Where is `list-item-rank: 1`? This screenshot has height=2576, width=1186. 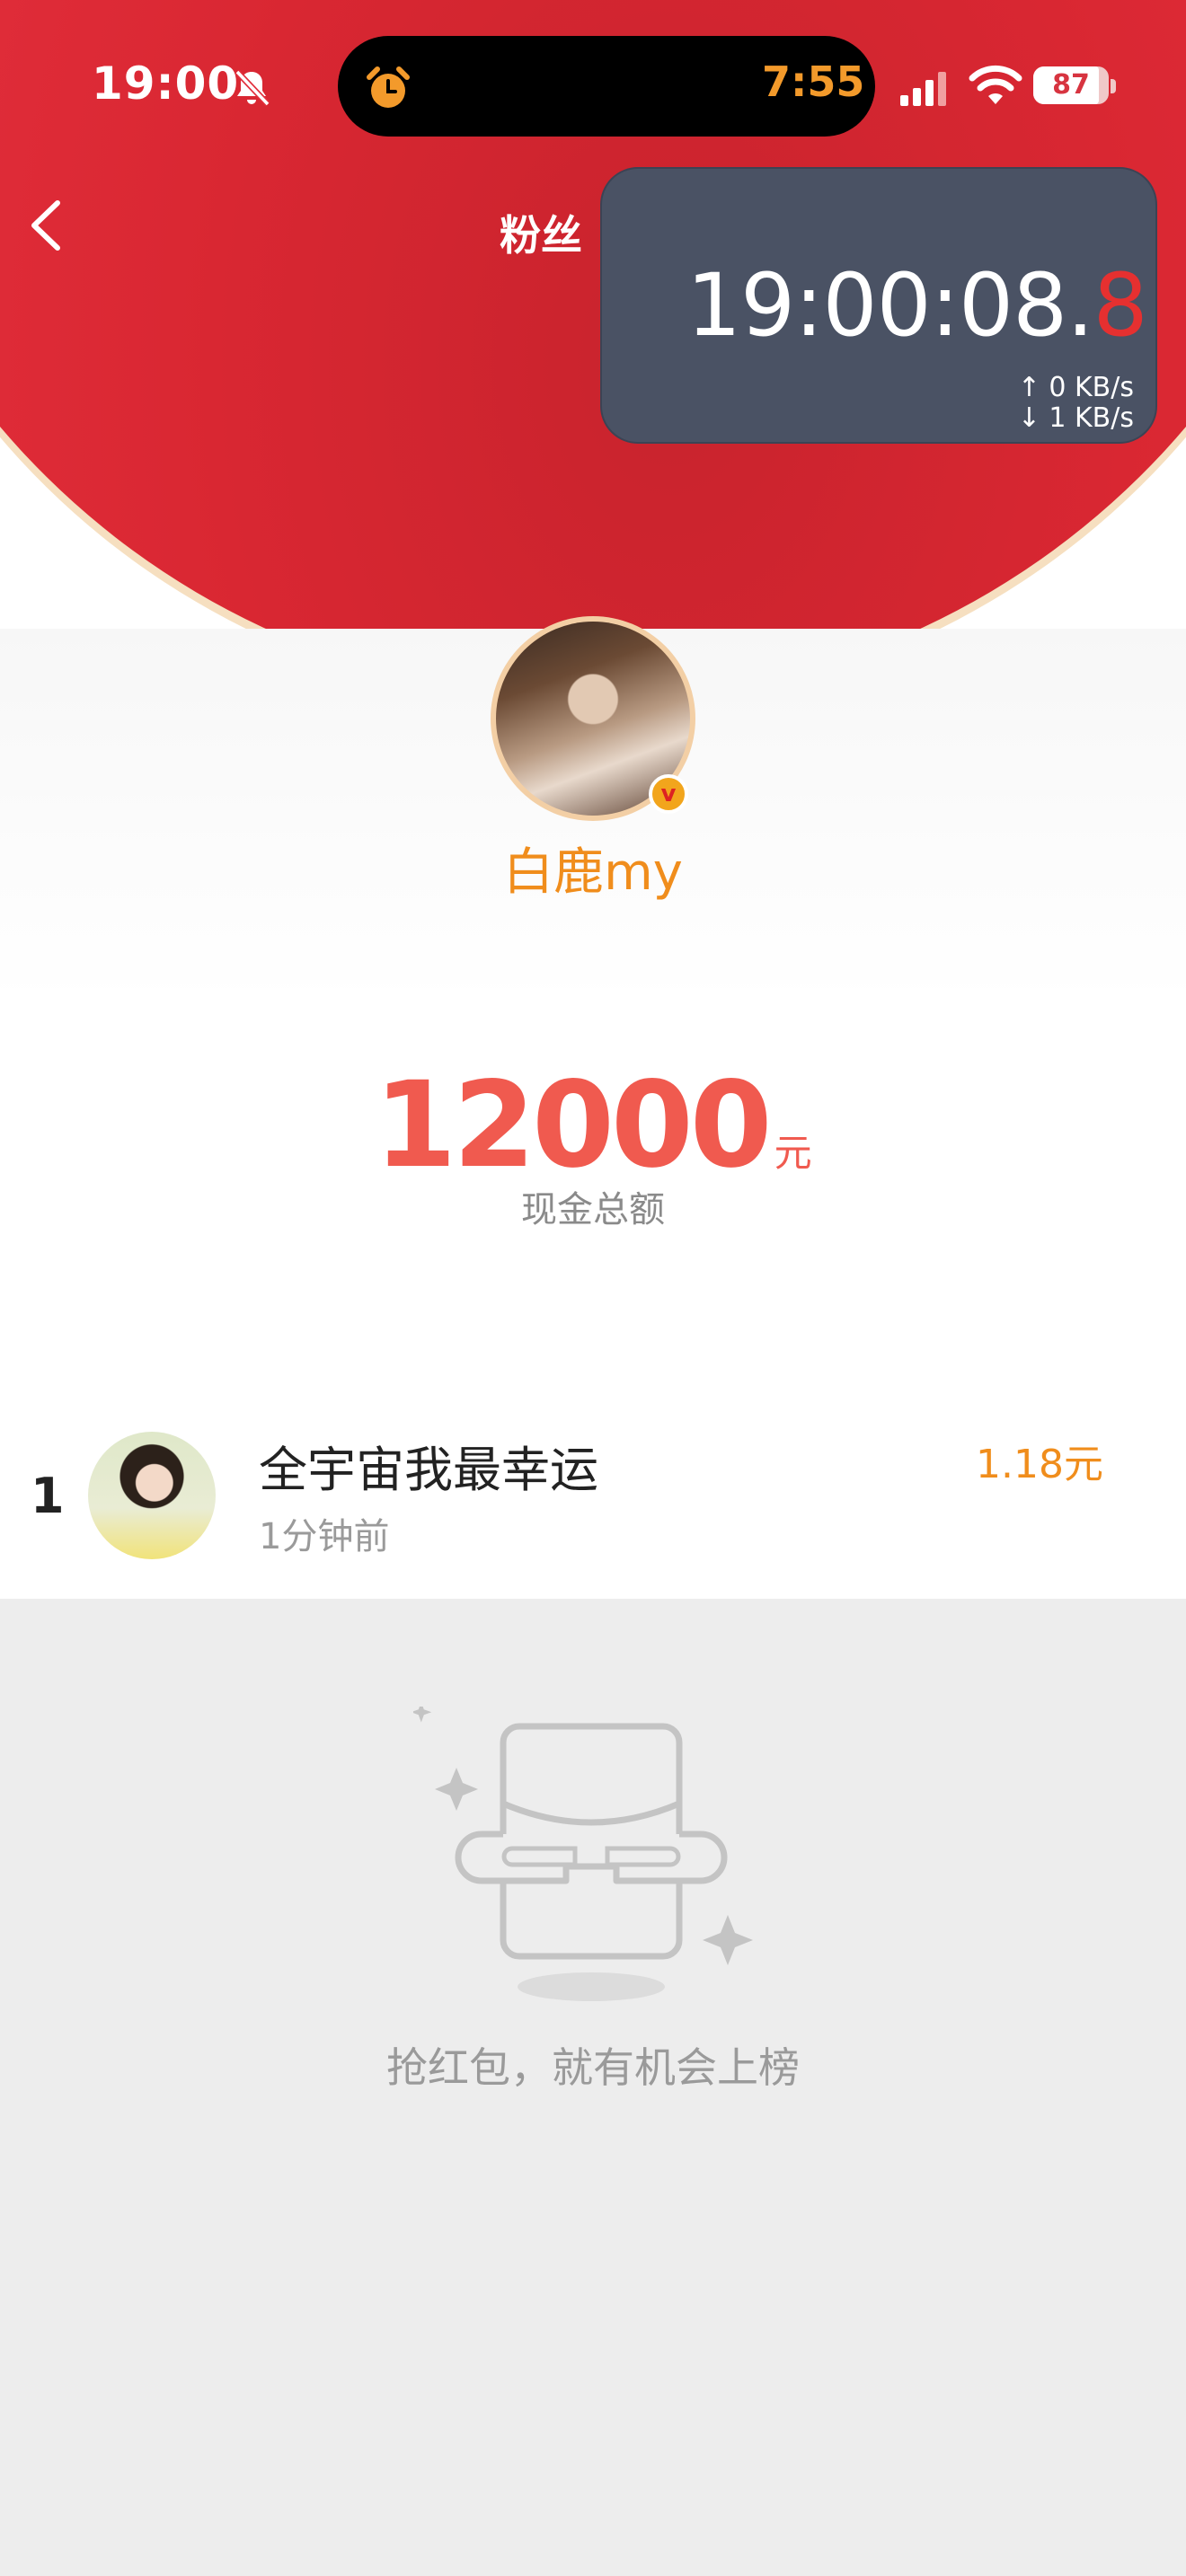 list-item-rank: 1 is located at coordinates (48, 1496).